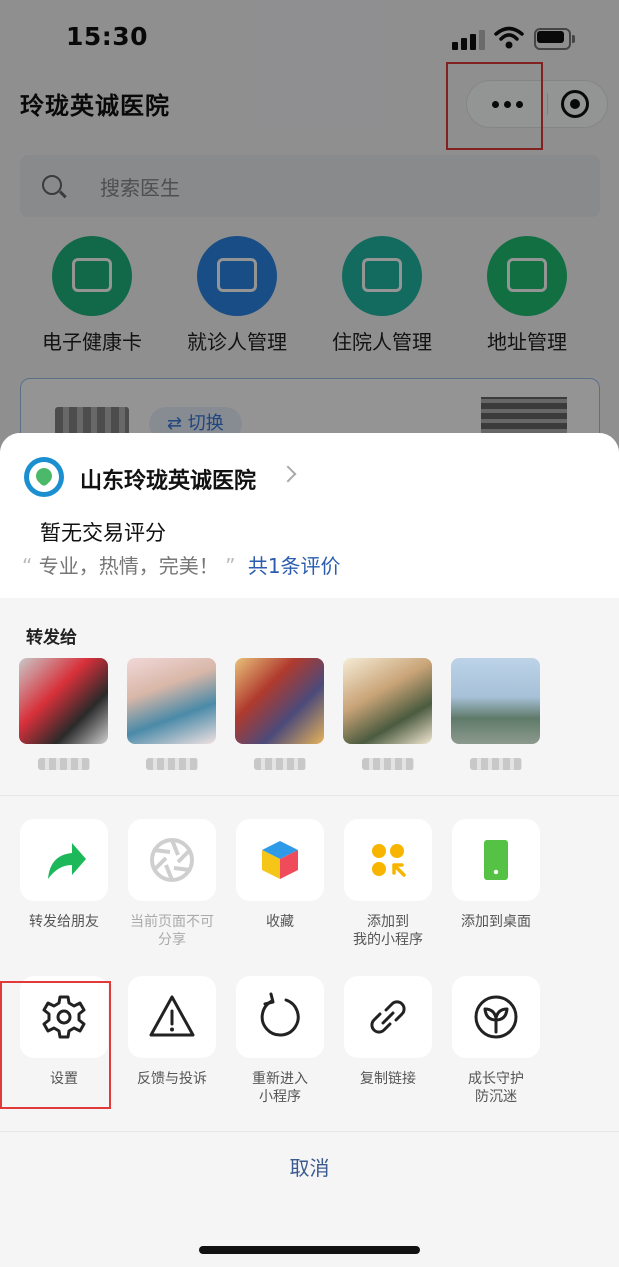 Image resolution: width=619 pixels, height=1267 pixels. I want to click on feedback-complaint-button: 反馈与投诉, so click(172, 1032).